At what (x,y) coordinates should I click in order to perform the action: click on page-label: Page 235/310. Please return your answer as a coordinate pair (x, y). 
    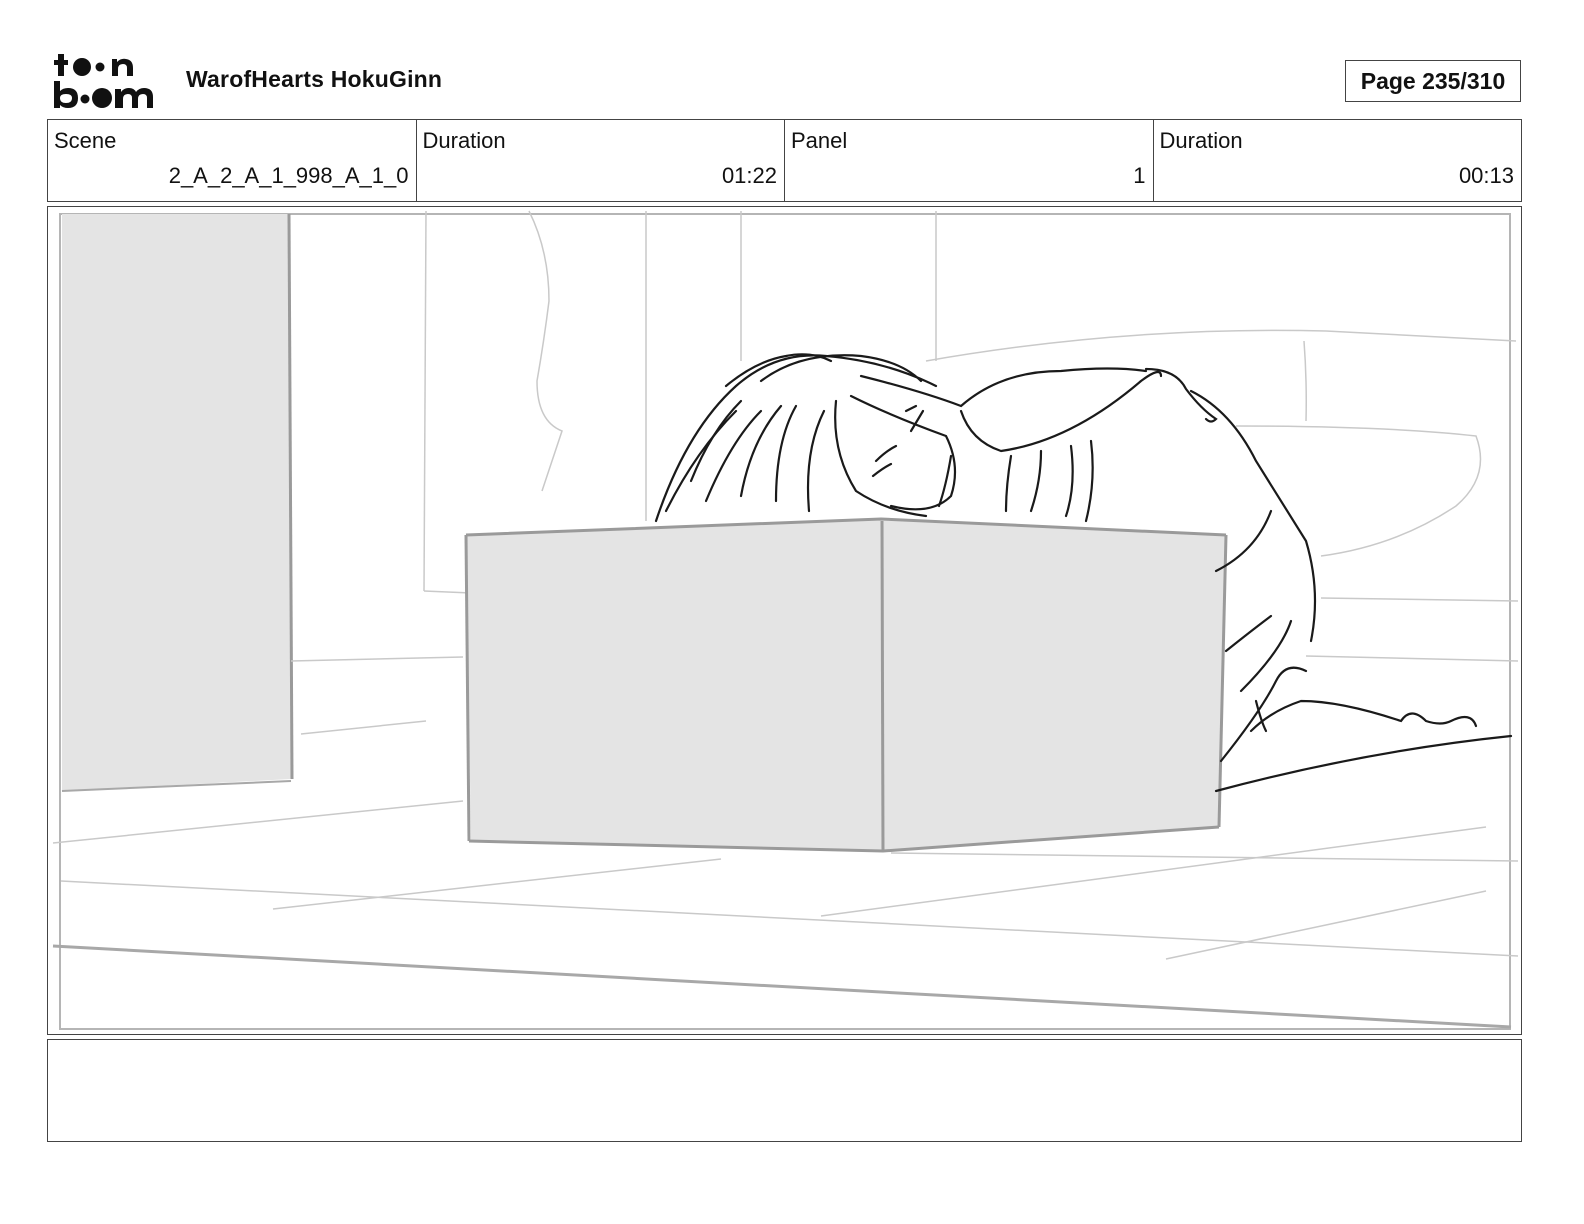
    Looking at the image, I should click on (1433, 80).